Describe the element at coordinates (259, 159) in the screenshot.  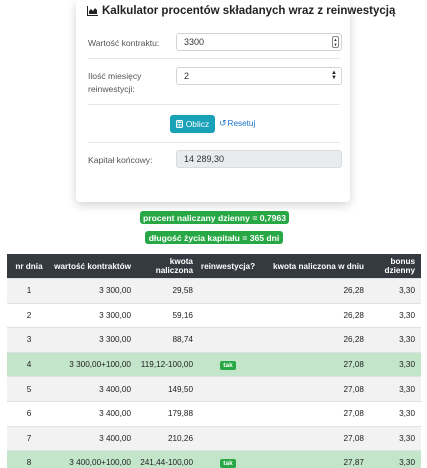
I see `final-capital-field: 14 289,30` at that location.